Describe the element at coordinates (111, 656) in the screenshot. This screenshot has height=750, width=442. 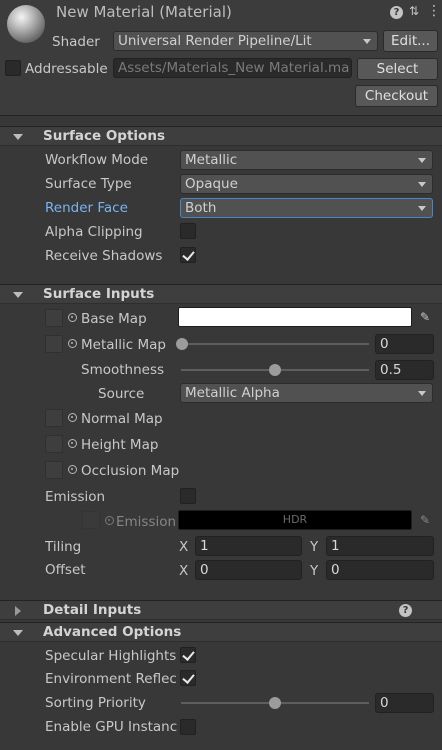
I see `specular-highlights-label: Specular Highlights` at that location.